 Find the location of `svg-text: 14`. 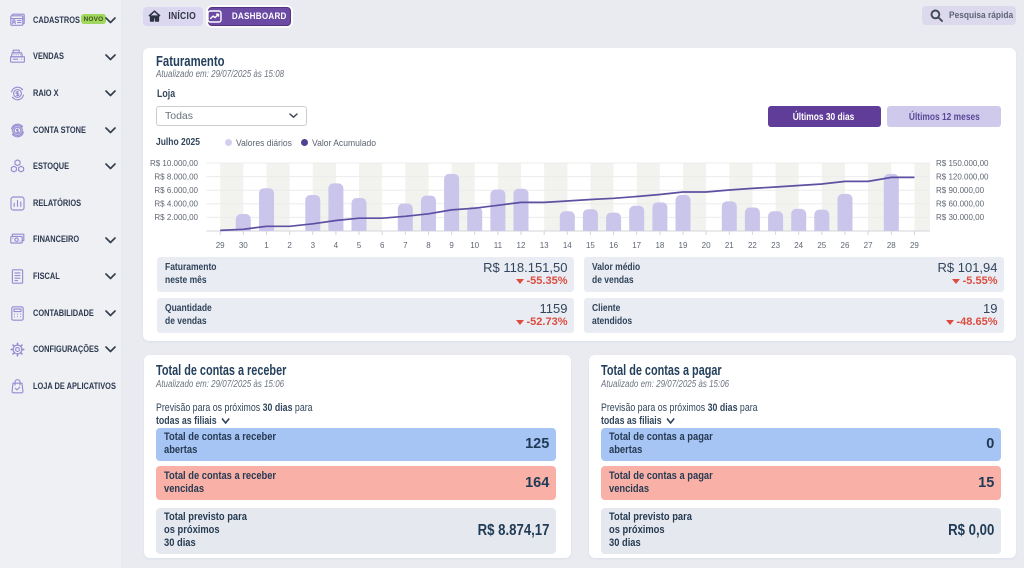

svg-text: 14 is located at coordinates (567, 245).